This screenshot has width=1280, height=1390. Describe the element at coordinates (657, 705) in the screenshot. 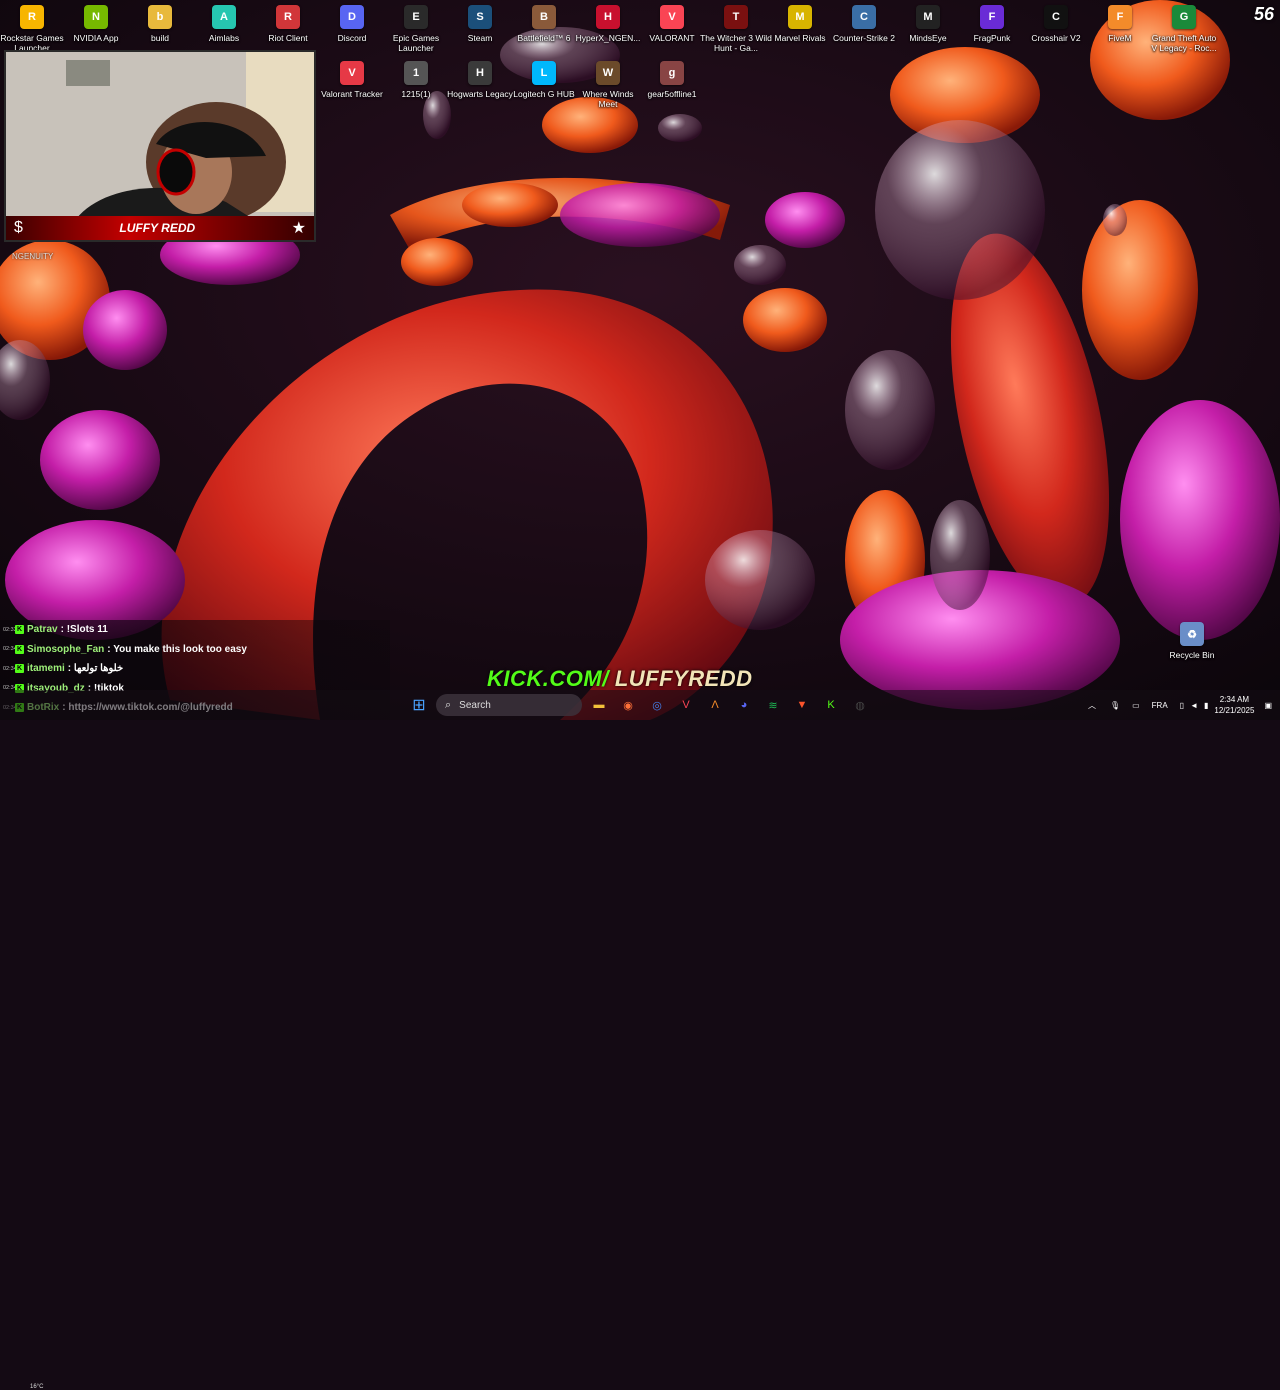

I see `chrome-icon: ◎` at that location.